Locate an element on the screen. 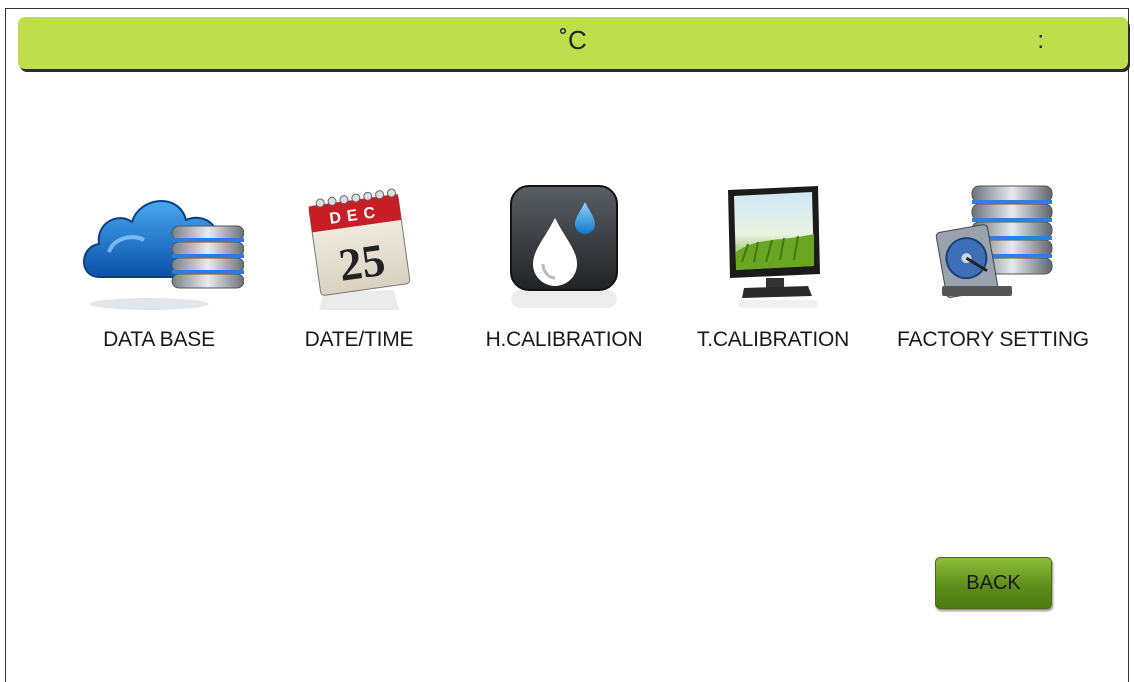  menu-label: DATE/TIME is located at coordinates (359, 339).